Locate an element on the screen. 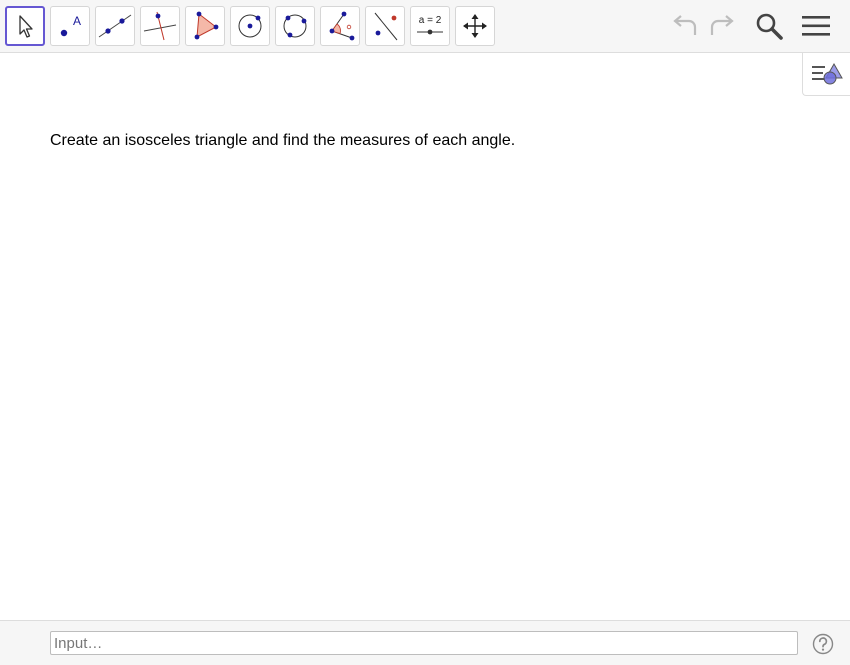 Image resolution: width=850 pixels, height=665 pixels. style-bar-icon is located at coordinates (827, 73).